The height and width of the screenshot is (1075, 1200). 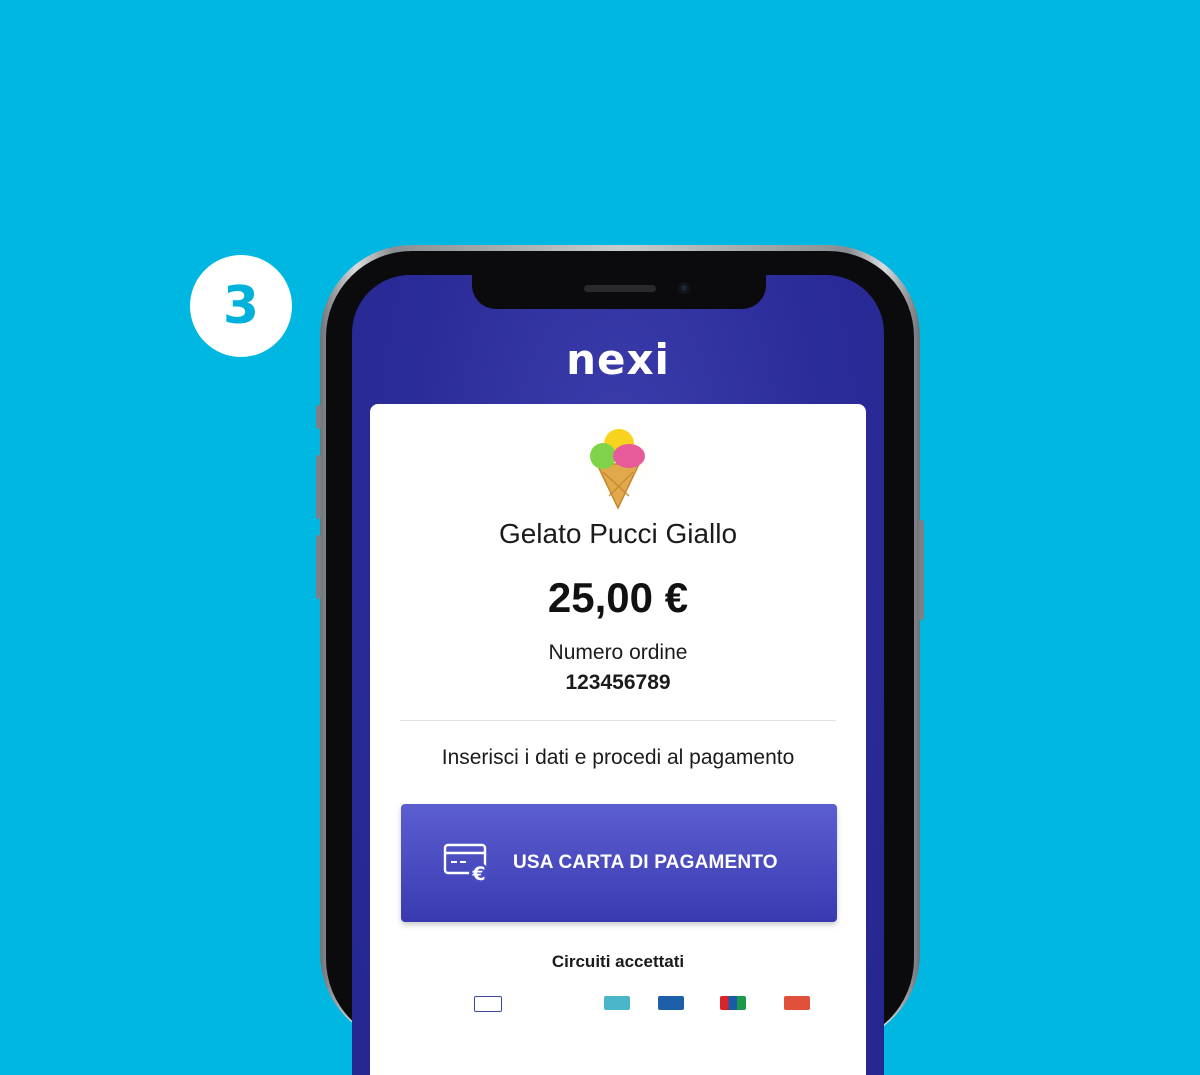 What do you see at coordinates (318, 417) in the screenshot?
I see `phone-side-button` at bounding box center [318, 417].